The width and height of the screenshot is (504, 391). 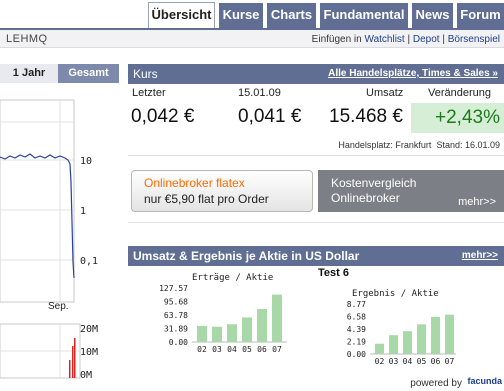 I want to click on kurs-values: 0,042 € 0,041 € 15.468 € +2,43%, so click(x=316, y=118).